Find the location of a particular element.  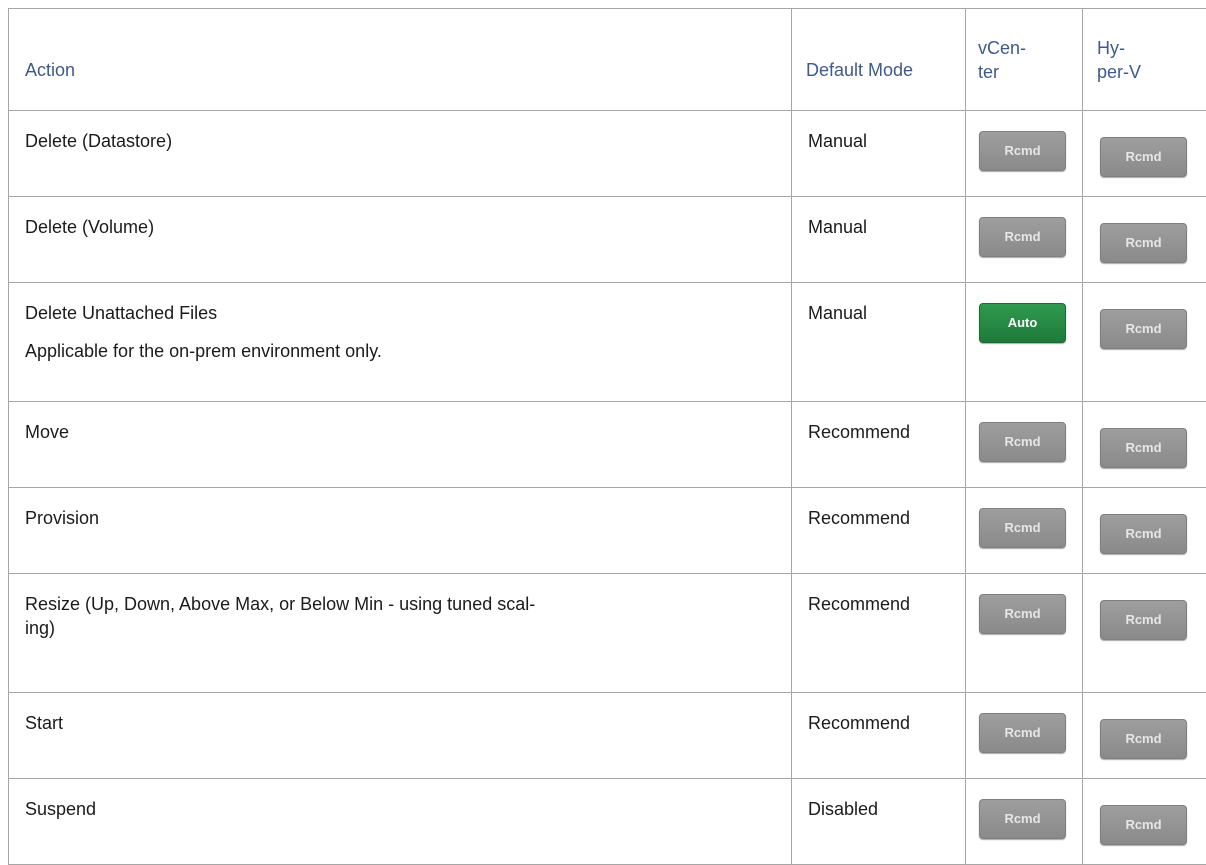

header-hyperv-text: Hy- per-V is located at coordinates (1119, 60).